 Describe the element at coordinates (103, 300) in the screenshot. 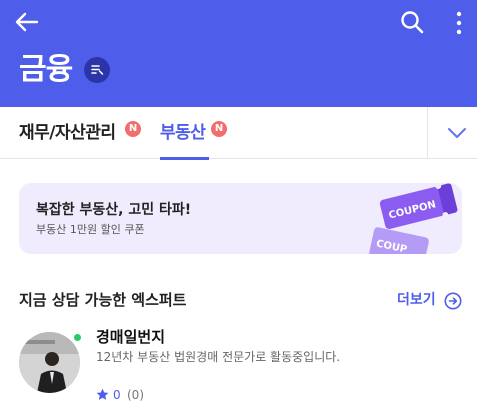

I see `section-title: 지금 상담 가능한 엑스퍼트` at that location.